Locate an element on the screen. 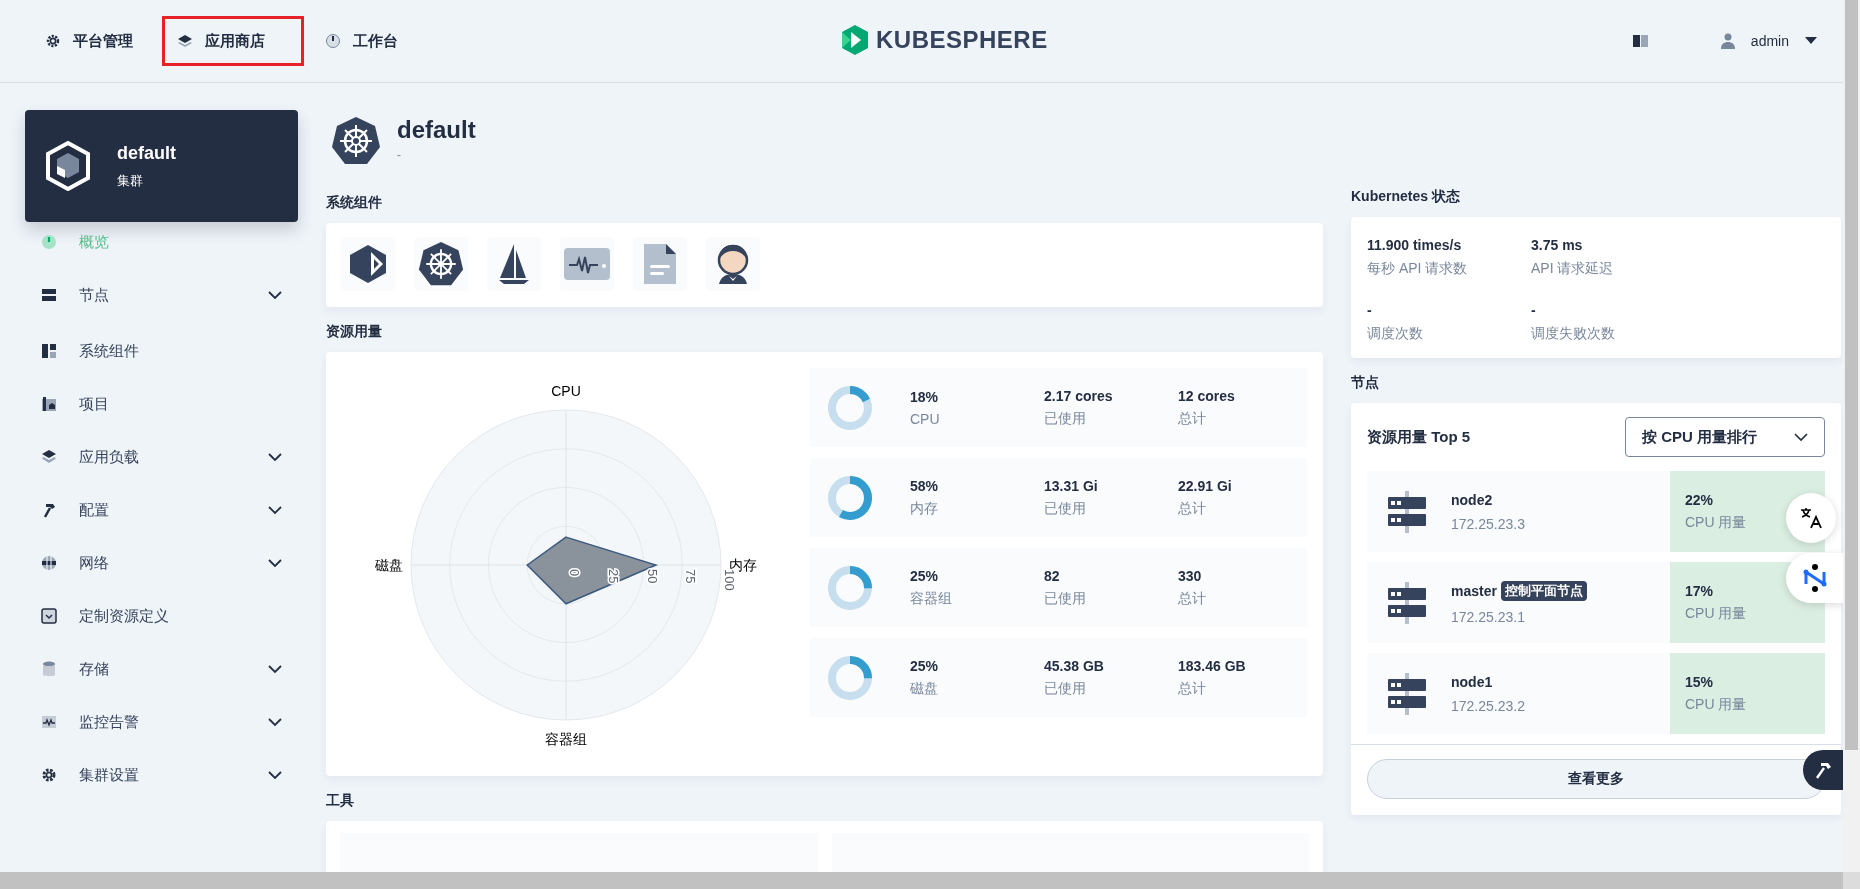 This screenshot has height=889, width=1860. tick-label: 50 is located at coordinates (652, 576).